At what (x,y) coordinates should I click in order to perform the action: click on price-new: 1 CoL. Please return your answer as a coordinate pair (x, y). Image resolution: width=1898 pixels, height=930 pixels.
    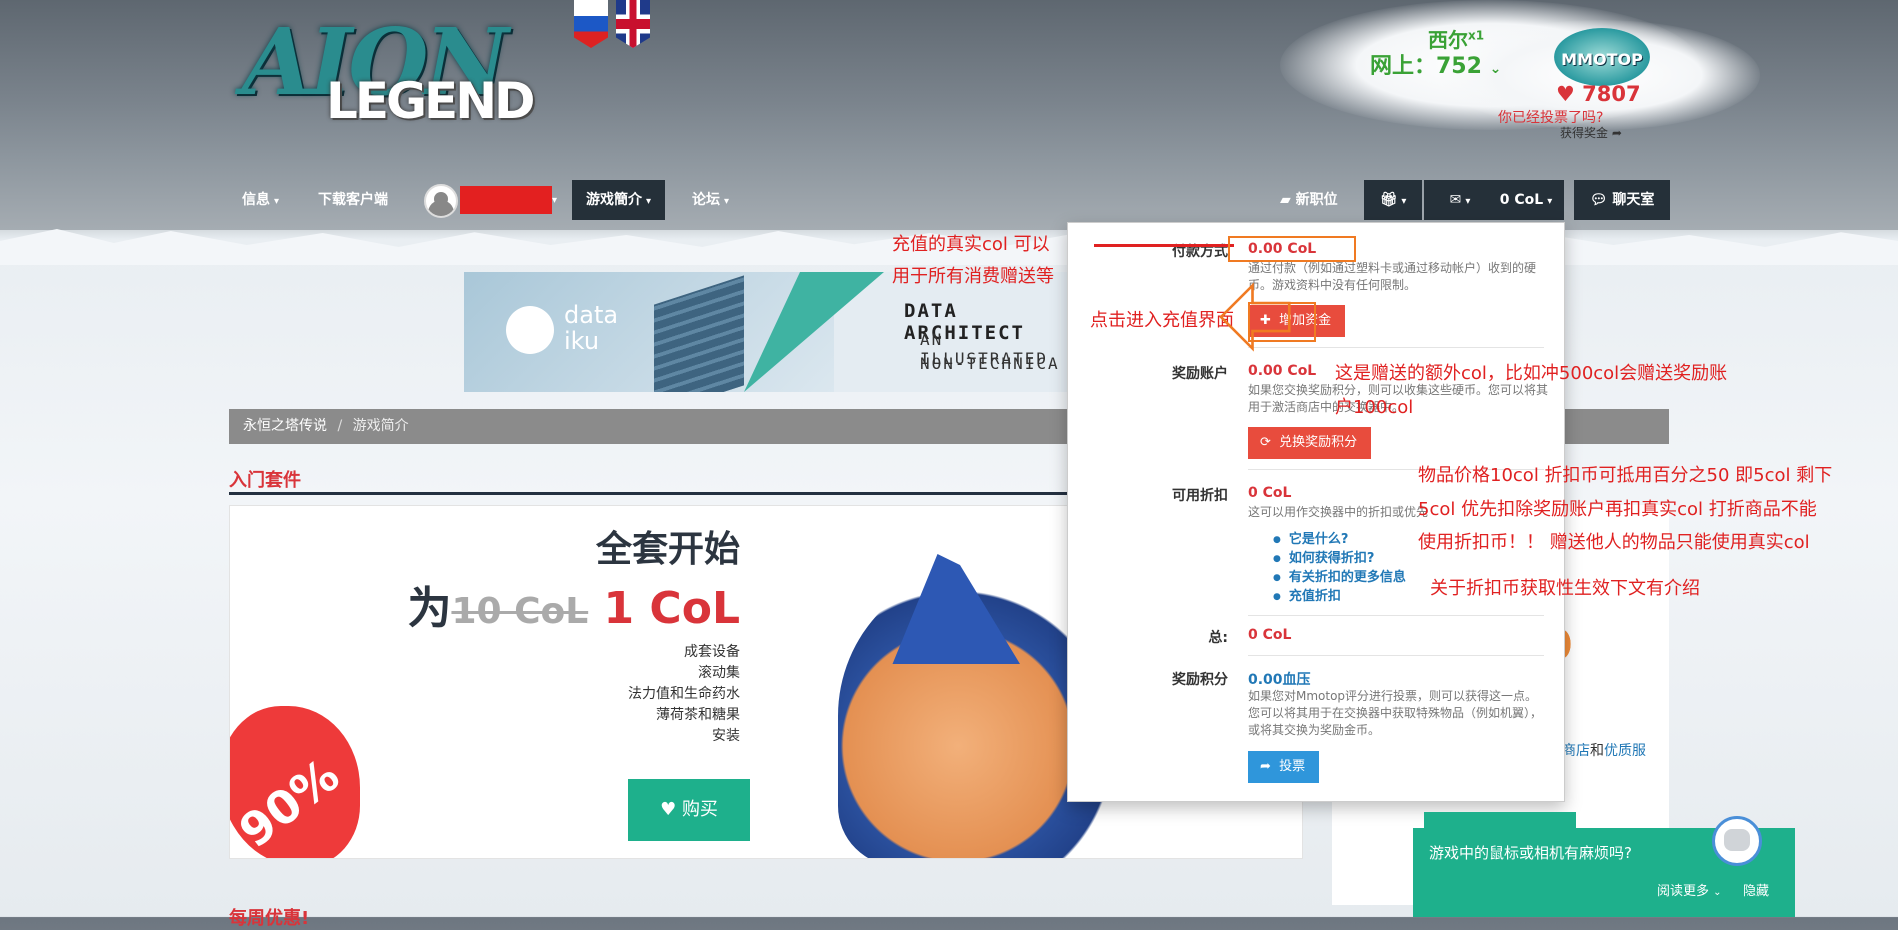
    Looking at the image, I should click on (672, 608).